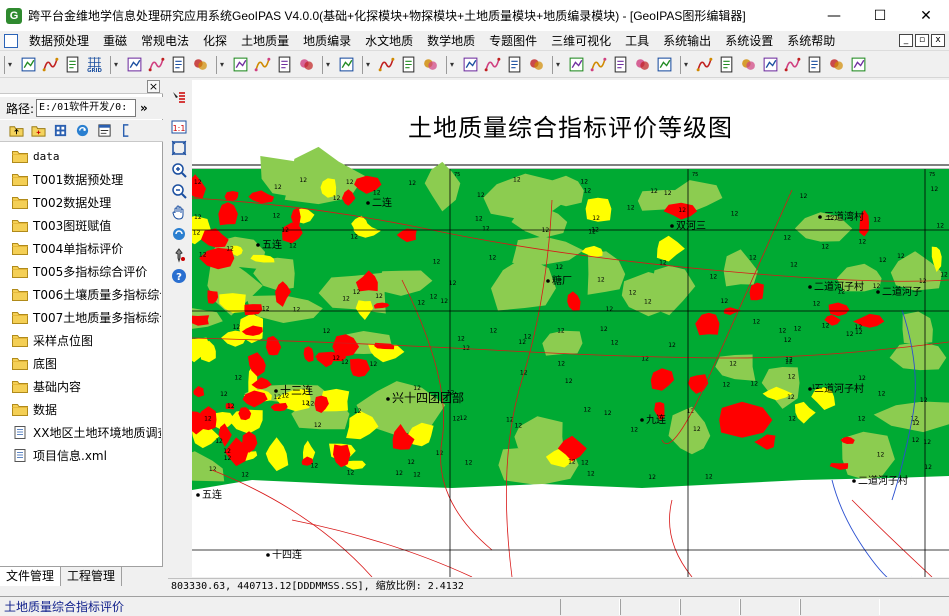 This screenshot has width=949, height=616. What do you see at coordinates (38, 131) in the screenshot?
I see `new-folder-icon` at bounding box center [38, 131].